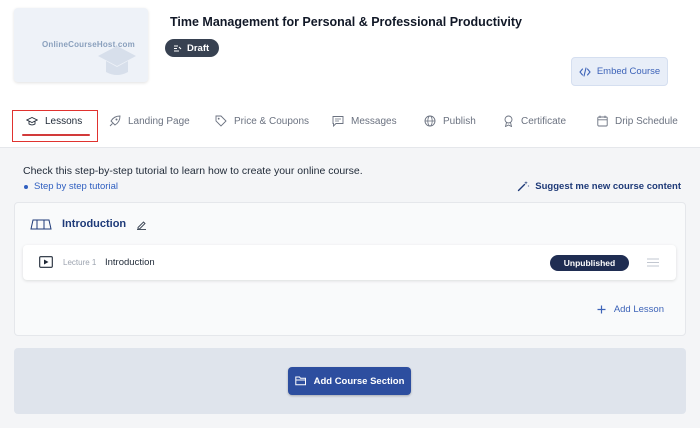 This screenshot has height=428, width=700. Describe the element at coordinates (55, 126) in the screenshot. I see `active-tab-highlight` at that location.